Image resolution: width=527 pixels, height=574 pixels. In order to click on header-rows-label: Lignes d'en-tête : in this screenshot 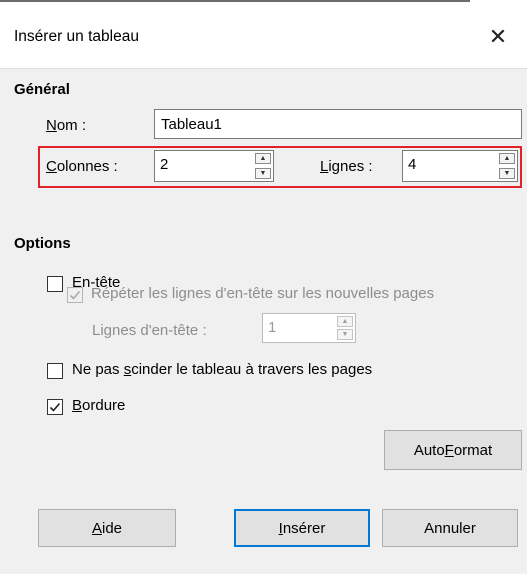, I will do `click(149, 330)`.